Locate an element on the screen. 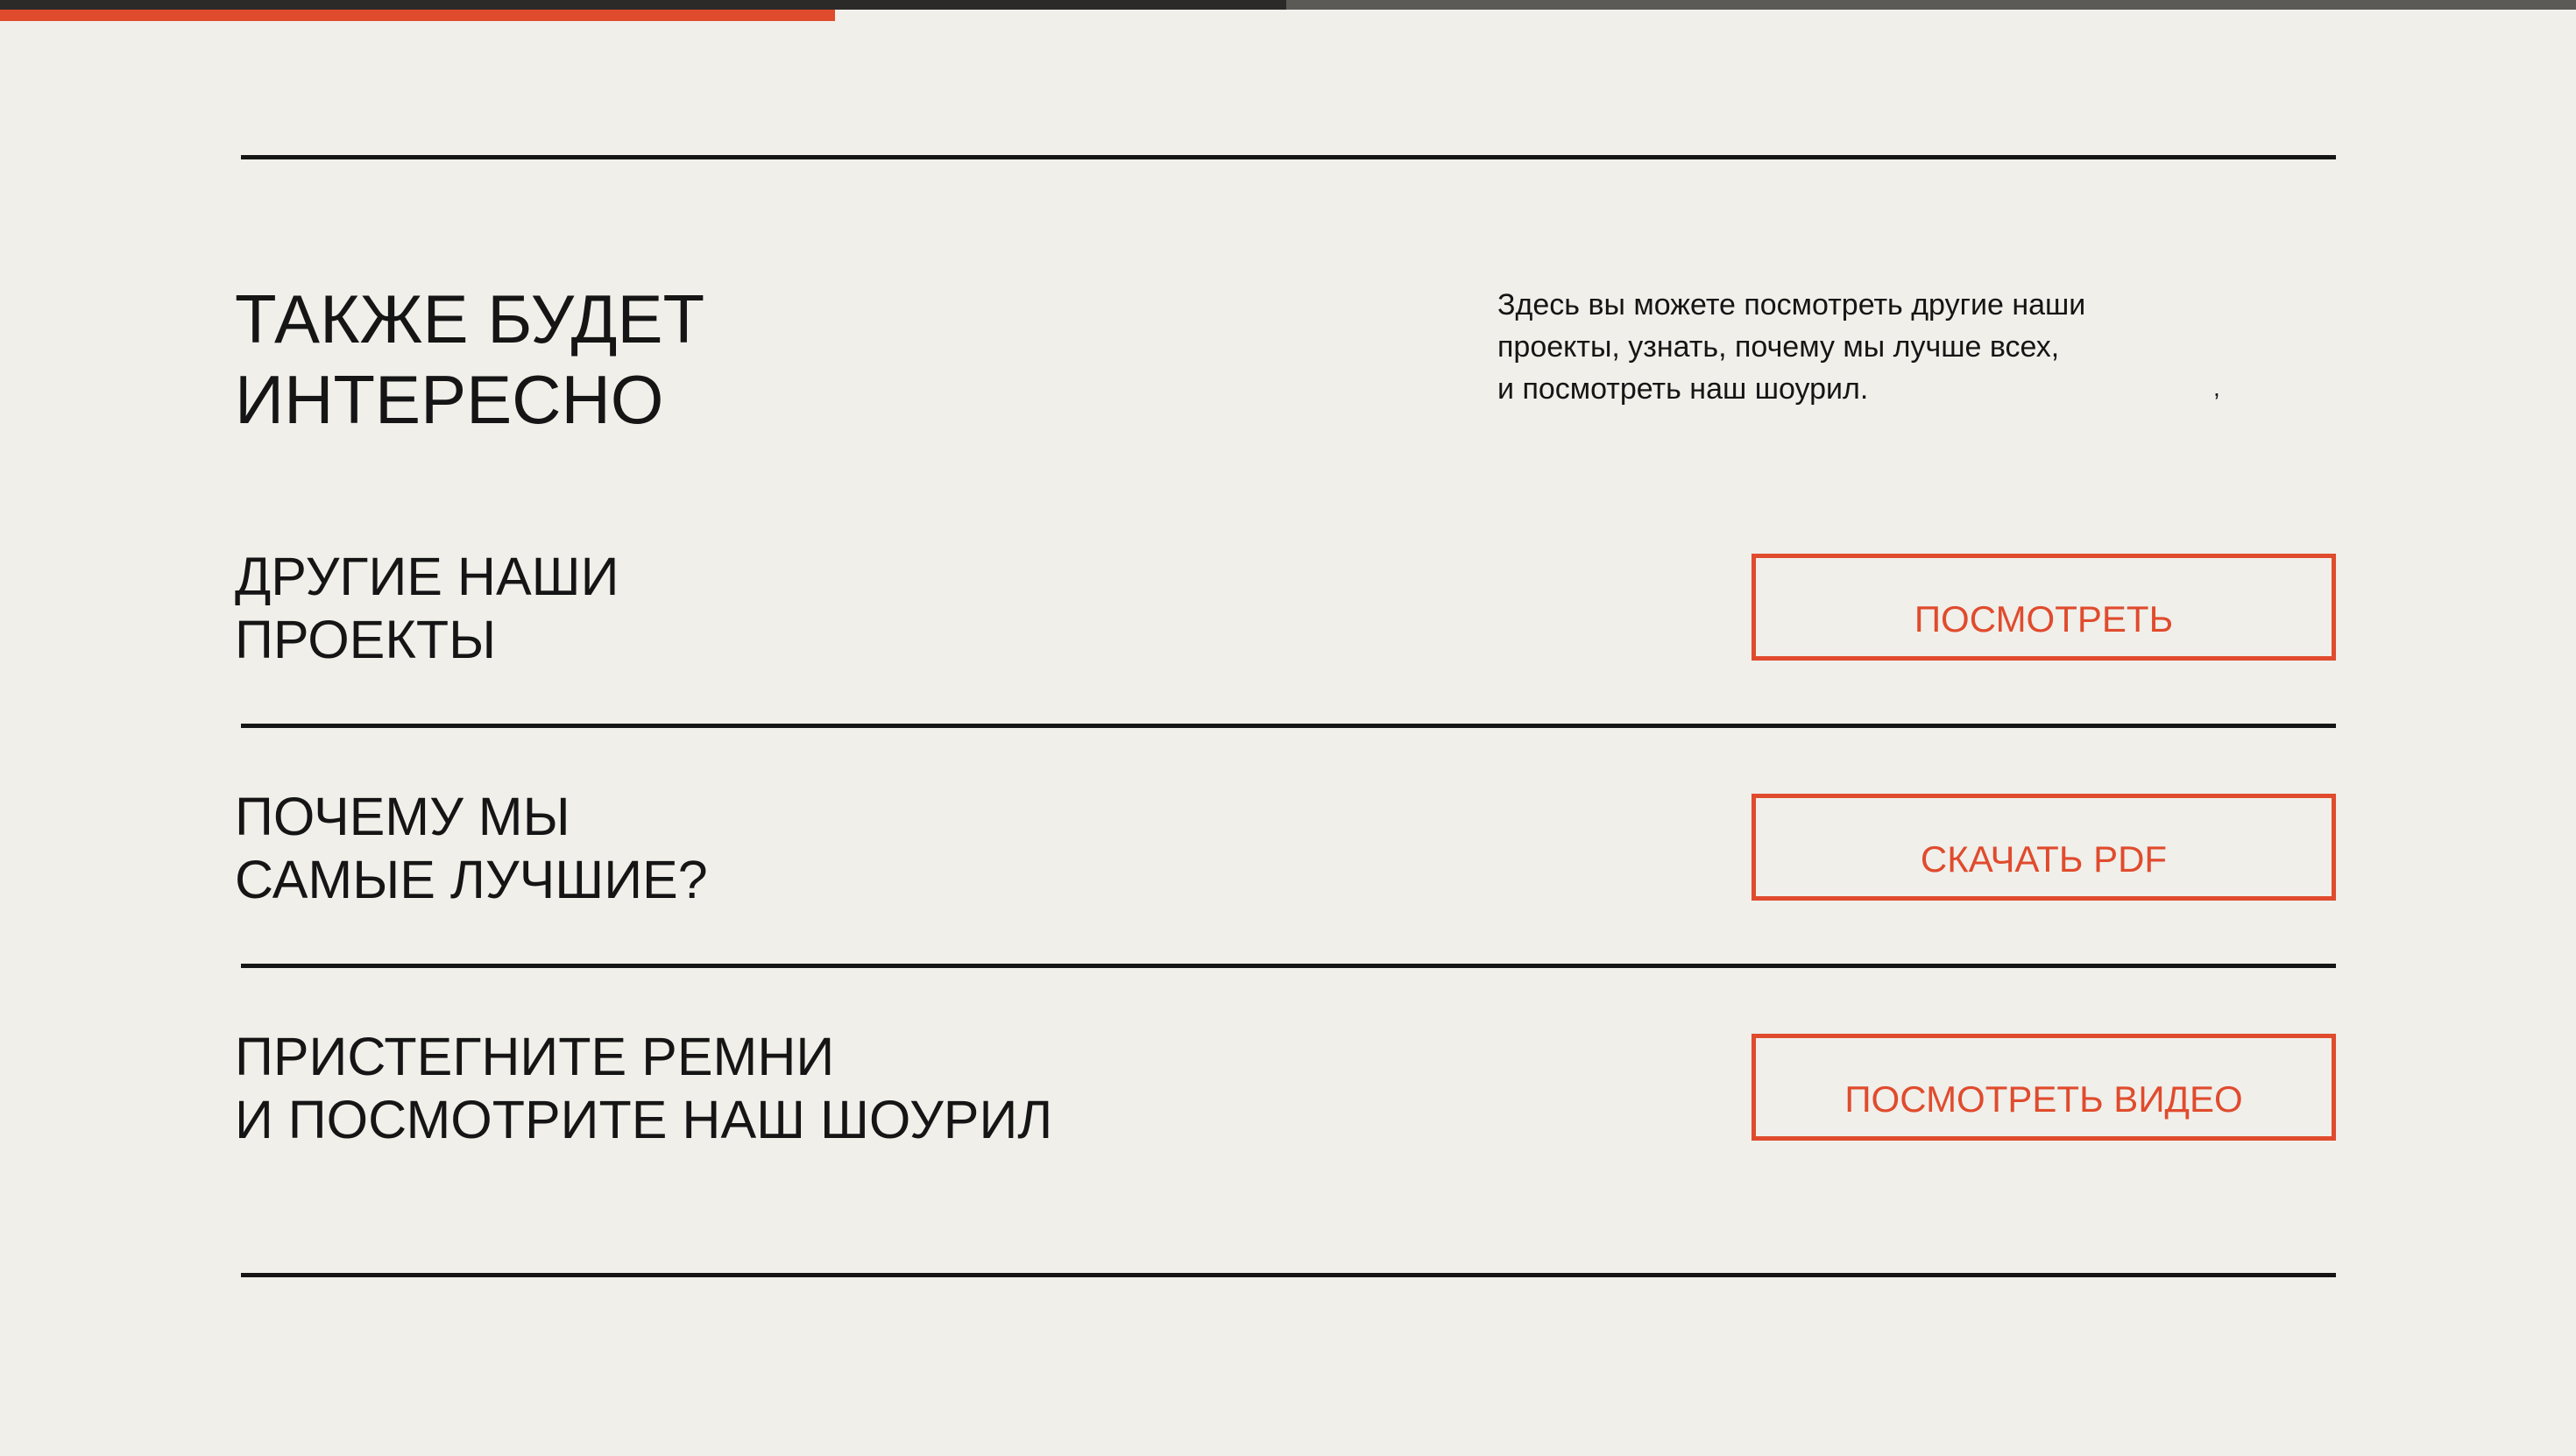 The width and height of the screenshot is (2576, 1456). view-projects-button: ПОСМОТРЕТЬ is located at coordinates (2044, 607).